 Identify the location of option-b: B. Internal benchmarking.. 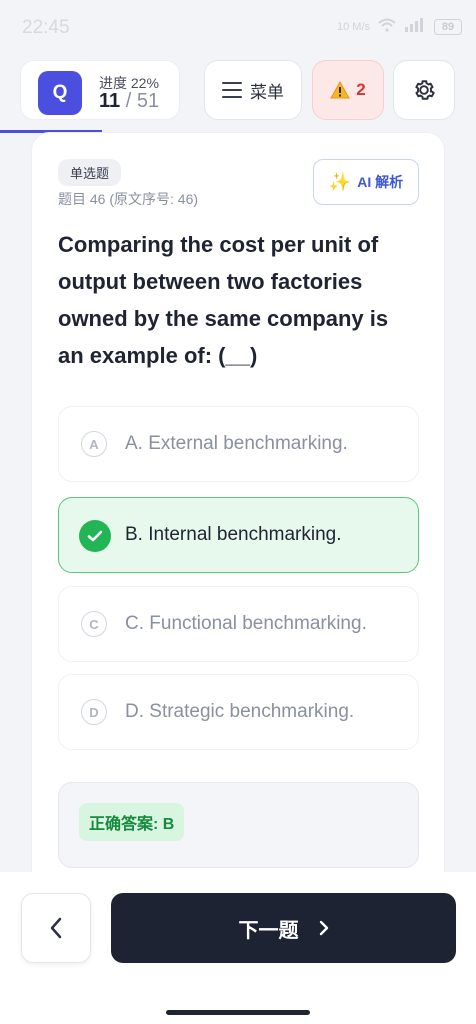
(238, 535).